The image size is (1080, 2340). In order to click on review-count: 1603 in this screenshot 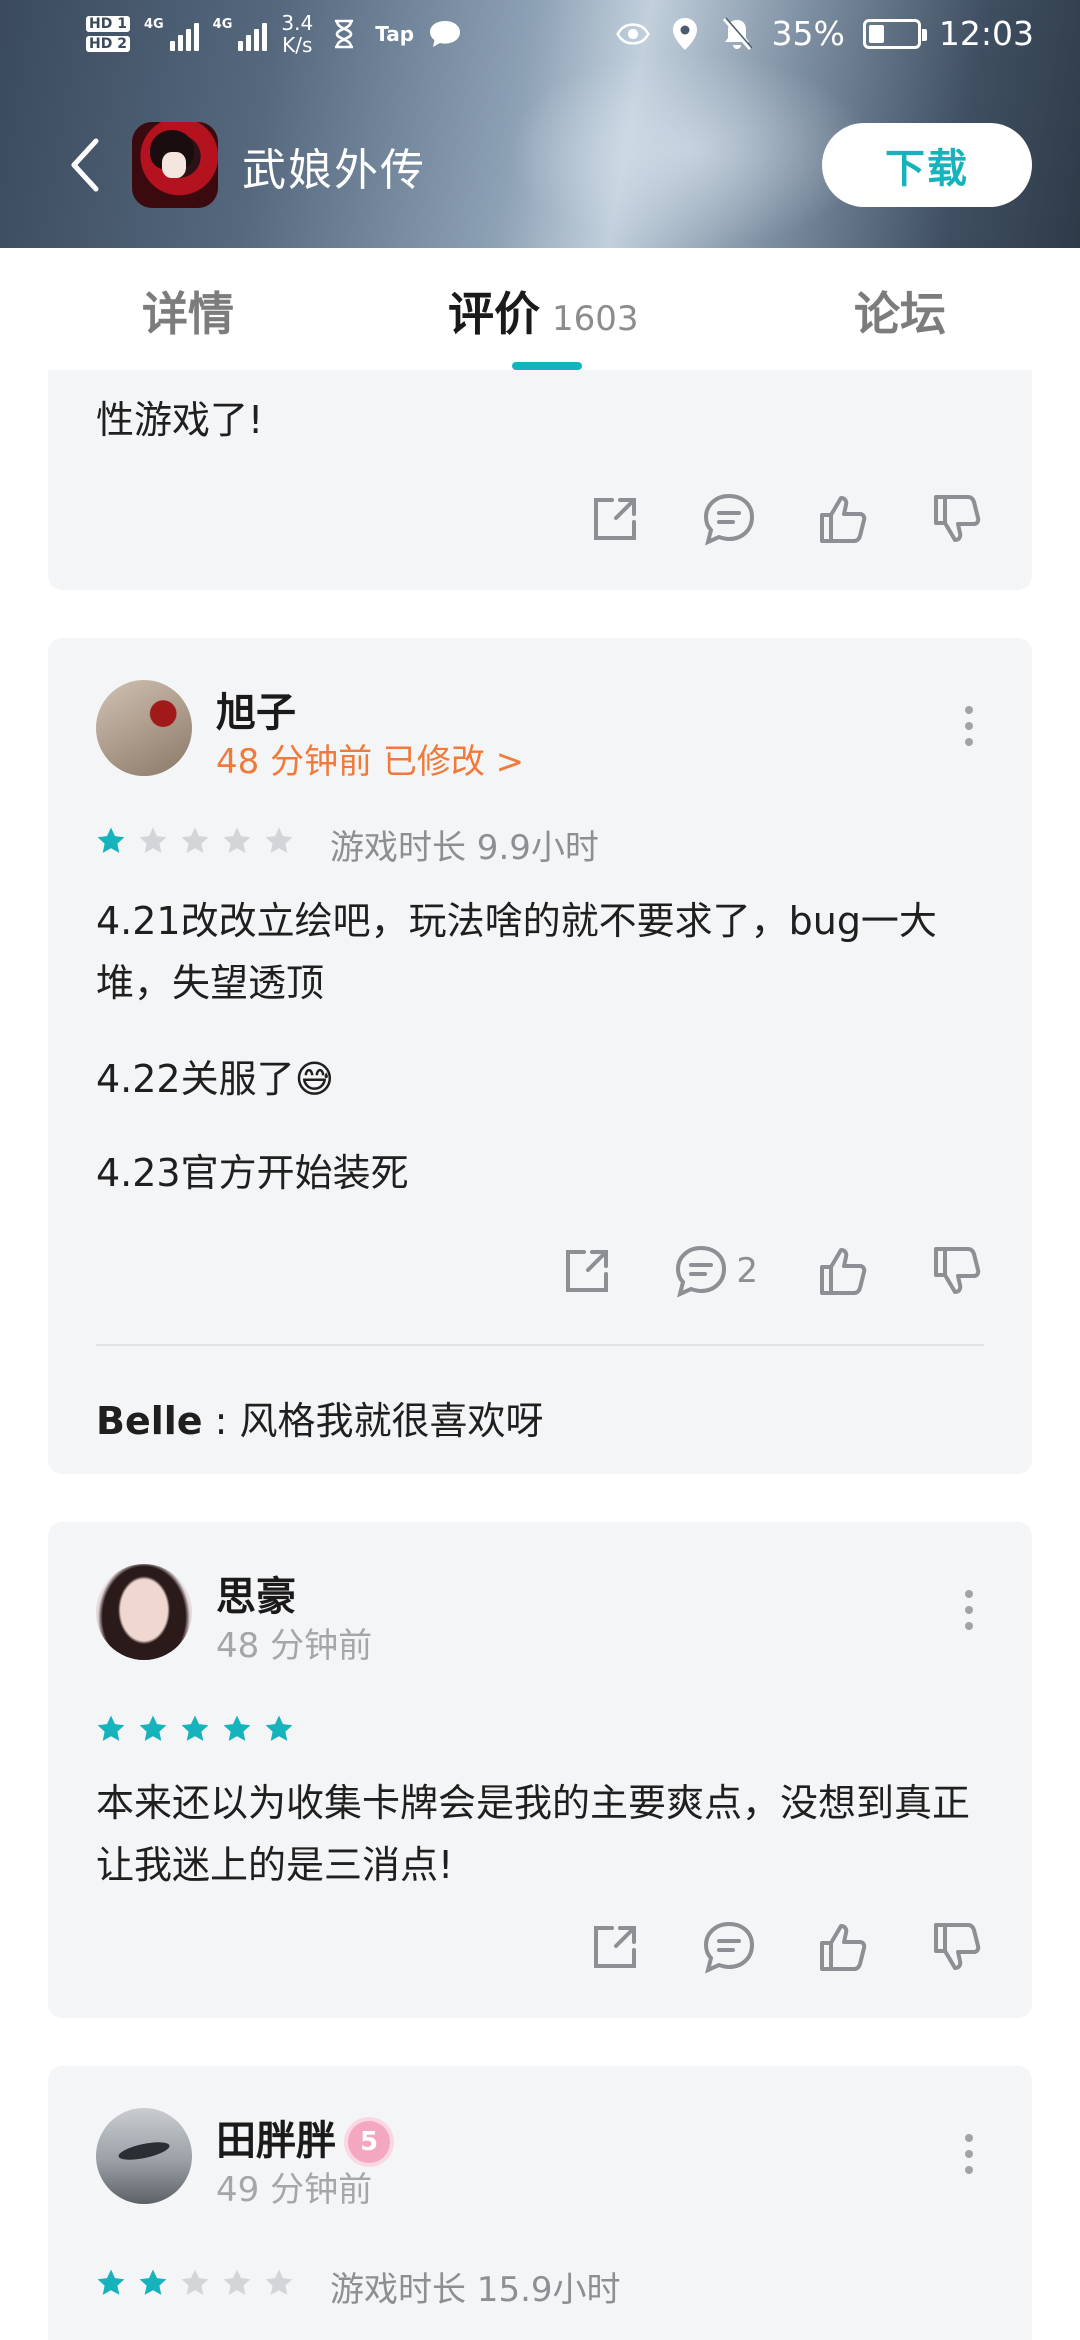, I will do `click(595, 319)`.